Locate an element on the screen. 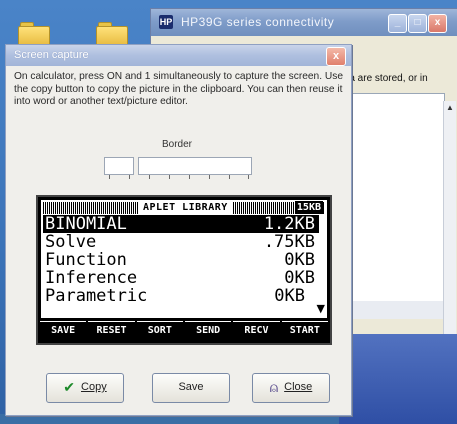 Image resolution: width=457 pixels, height=424 pixels. connectivity-titlebar: HP HP39G series connectivity _ □ x is located at coordinates (304, 22).